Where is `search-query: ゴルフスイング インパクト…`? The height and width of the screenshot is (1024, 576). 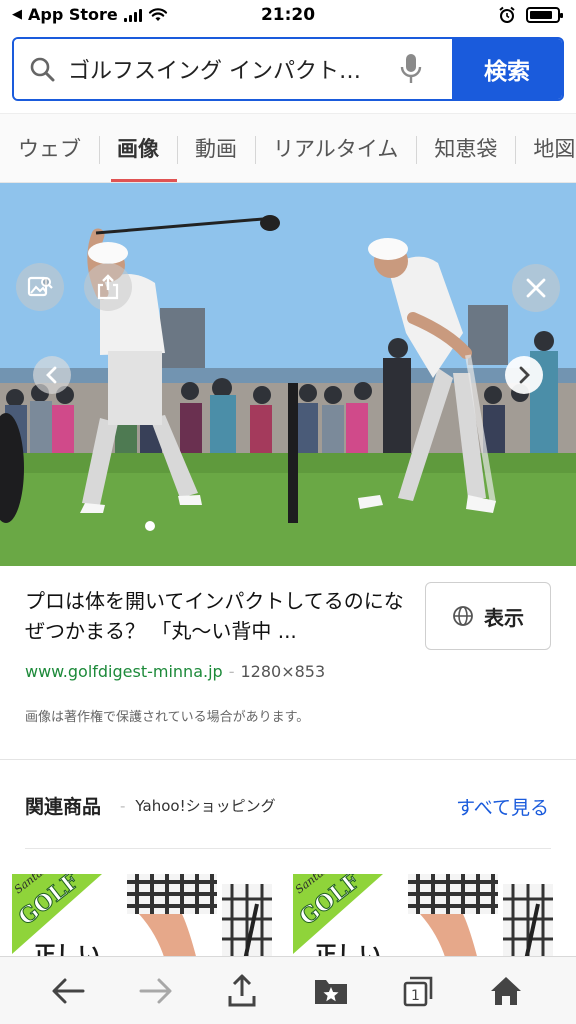 search-query: ゴルフスイング インパクト… is located at coordinates (214, 71).